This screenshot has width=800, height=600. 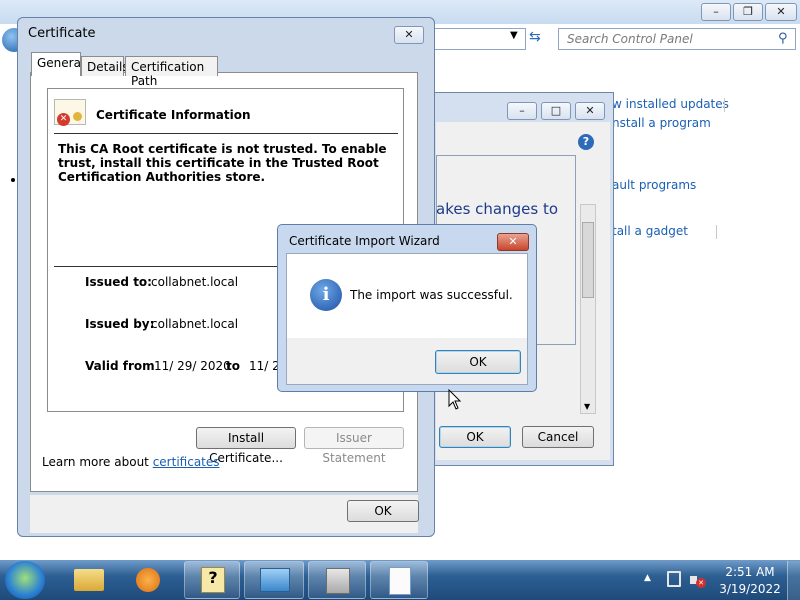 I want to click on maximize-button: ❐, so click(x=748, y=12).